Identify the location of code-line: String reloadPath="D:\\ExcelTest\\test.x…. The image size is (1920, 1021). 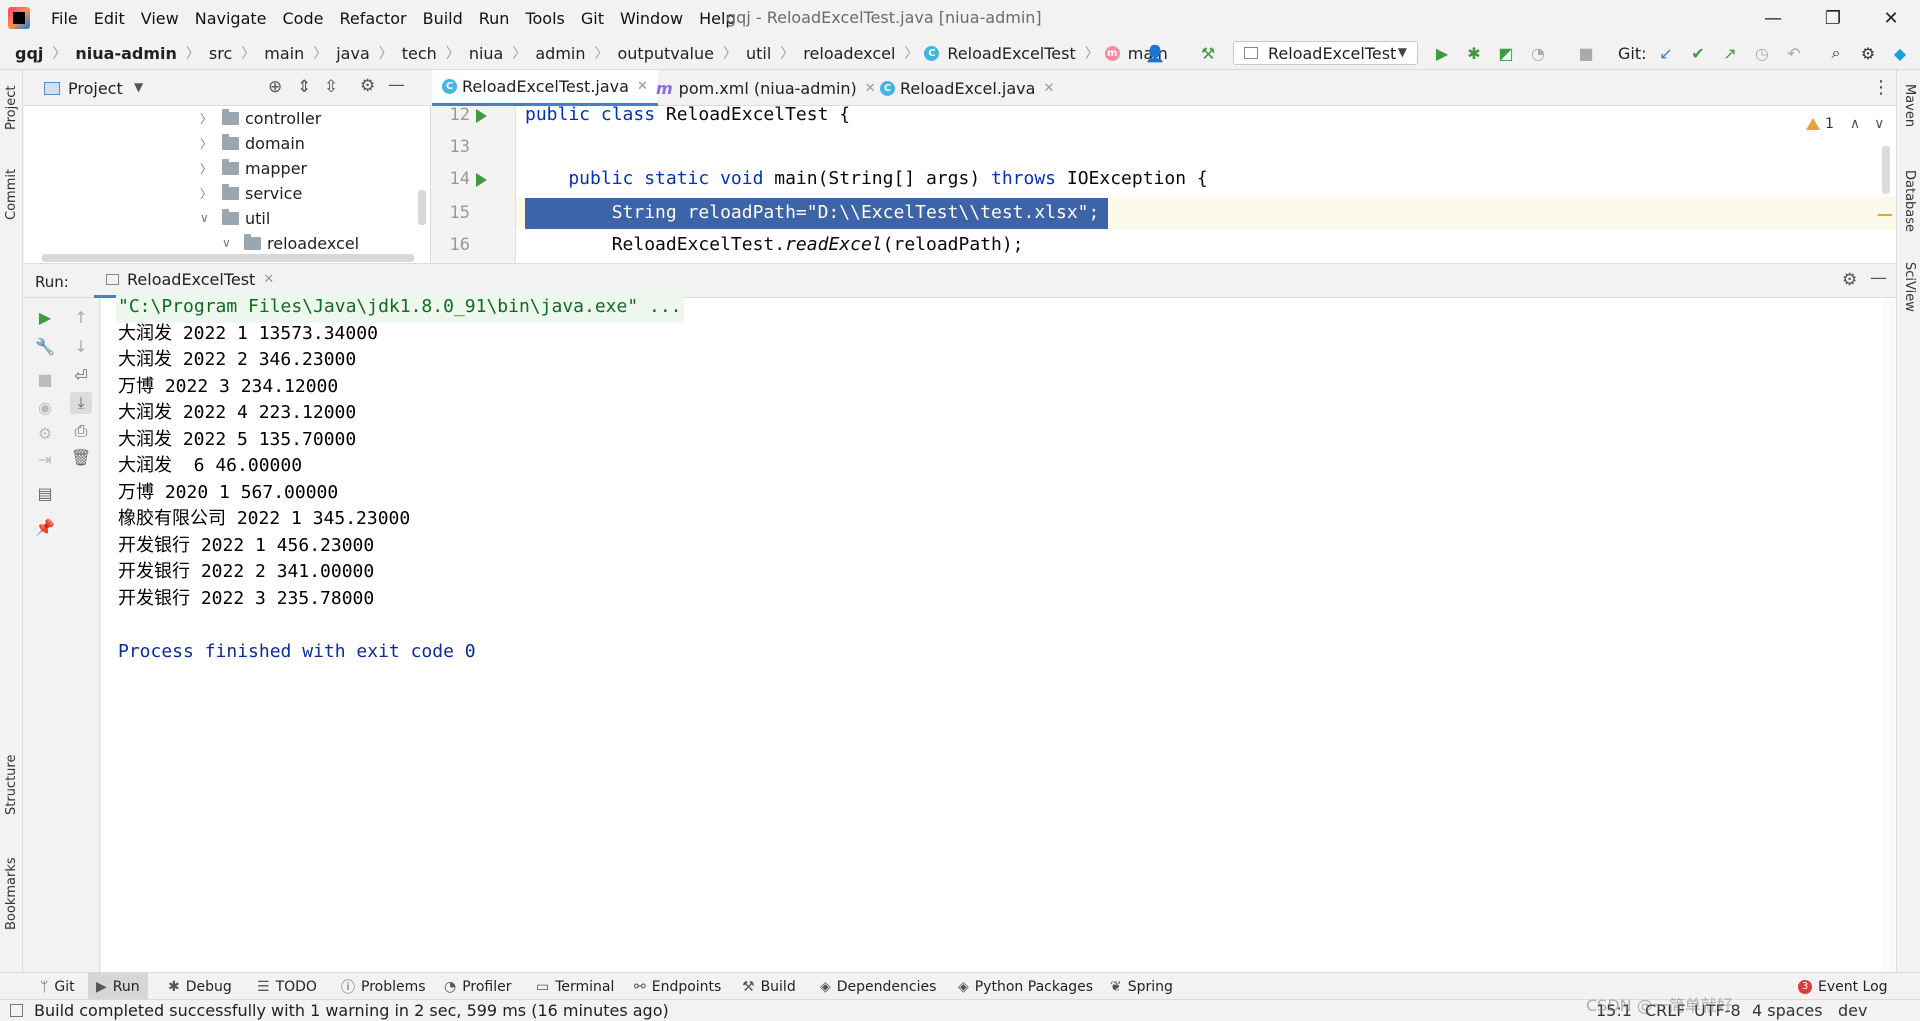
(812, 213).